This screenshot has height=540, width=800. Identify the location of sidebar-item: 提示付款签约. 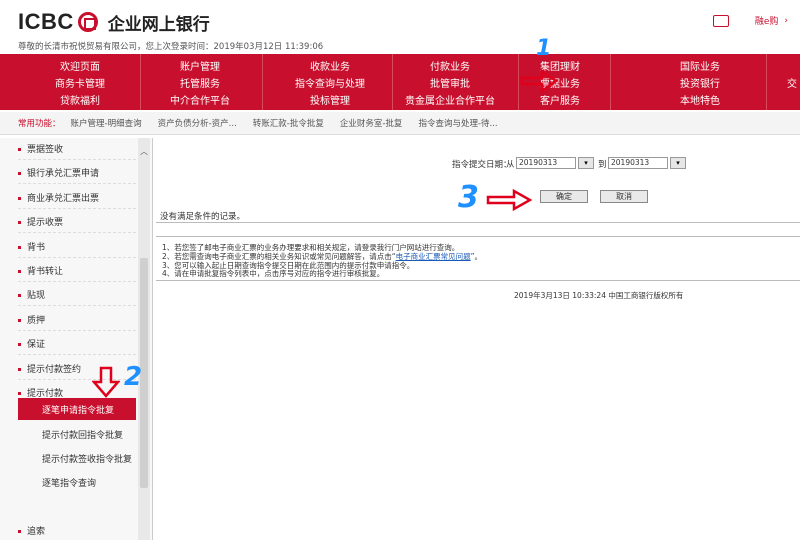
(49, 368).